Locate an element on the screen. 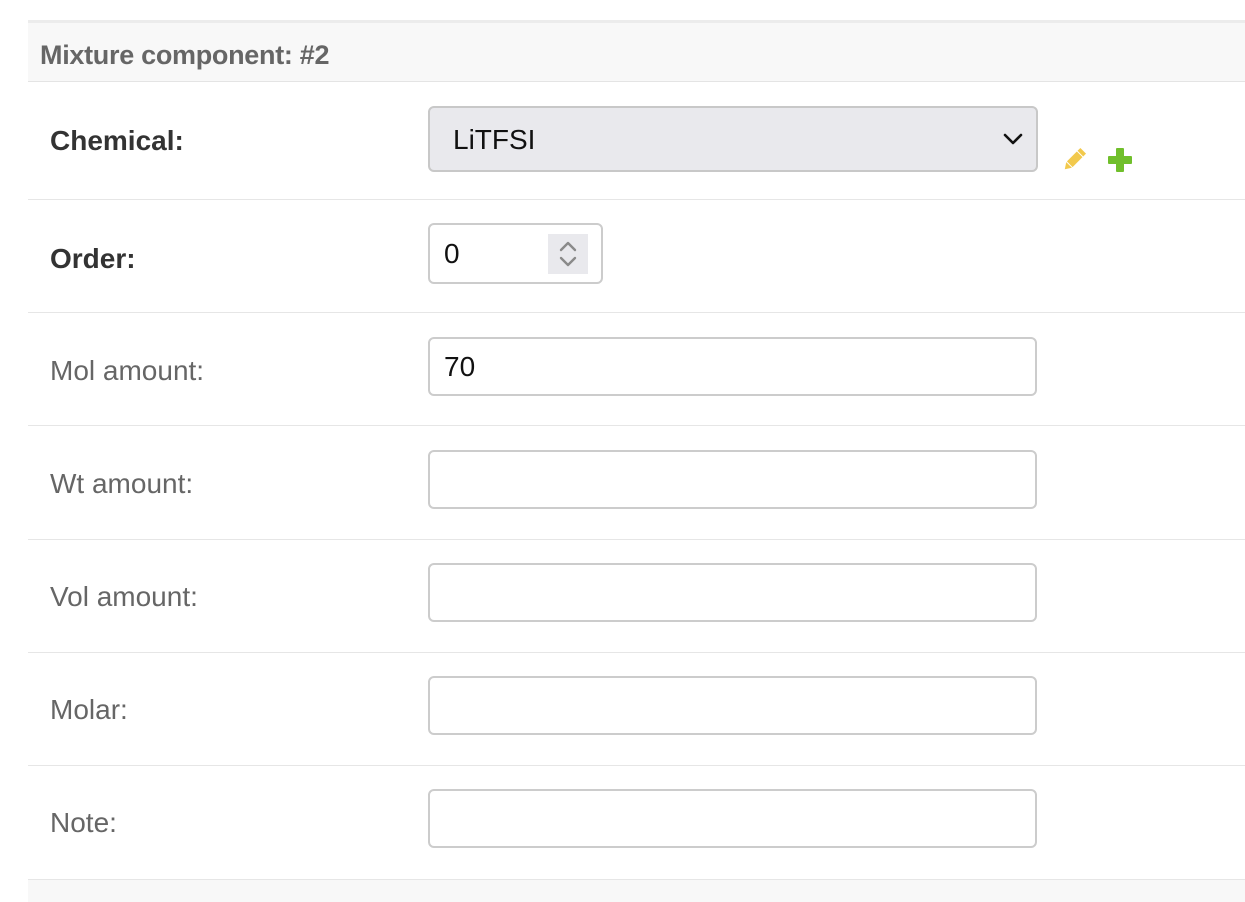  form-row-note: Note: is located at coordinates (636, 823).